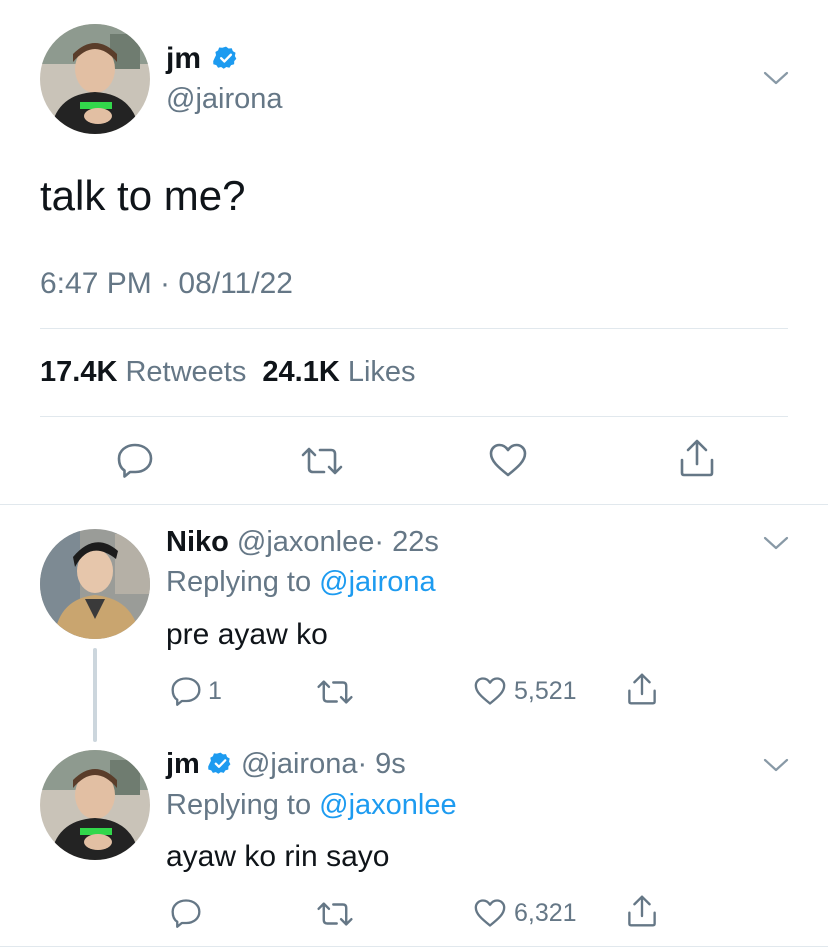 The image size is (828, 949). What do you see at coordinates (95, 695) in the screenshot?
I see `thread-line` at bounding box center [95, 695].